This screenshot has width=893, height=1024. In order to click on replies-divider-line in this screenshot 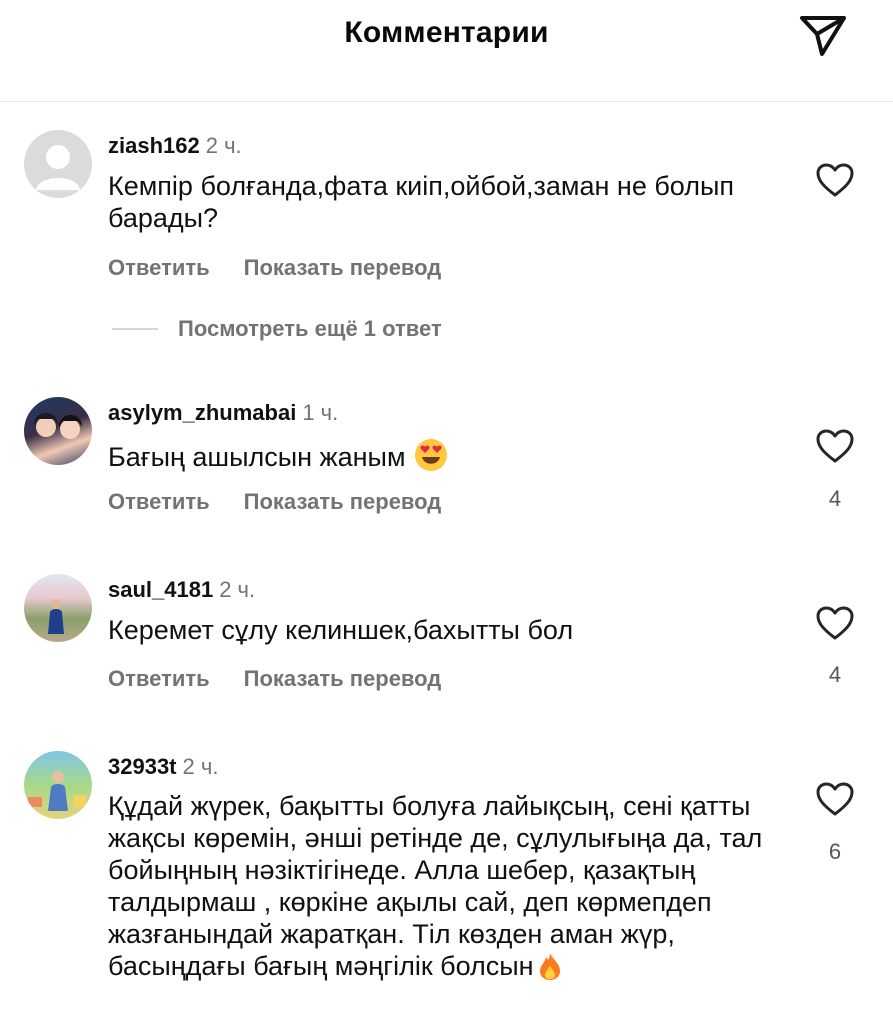, I will do `click(135, 329)`.